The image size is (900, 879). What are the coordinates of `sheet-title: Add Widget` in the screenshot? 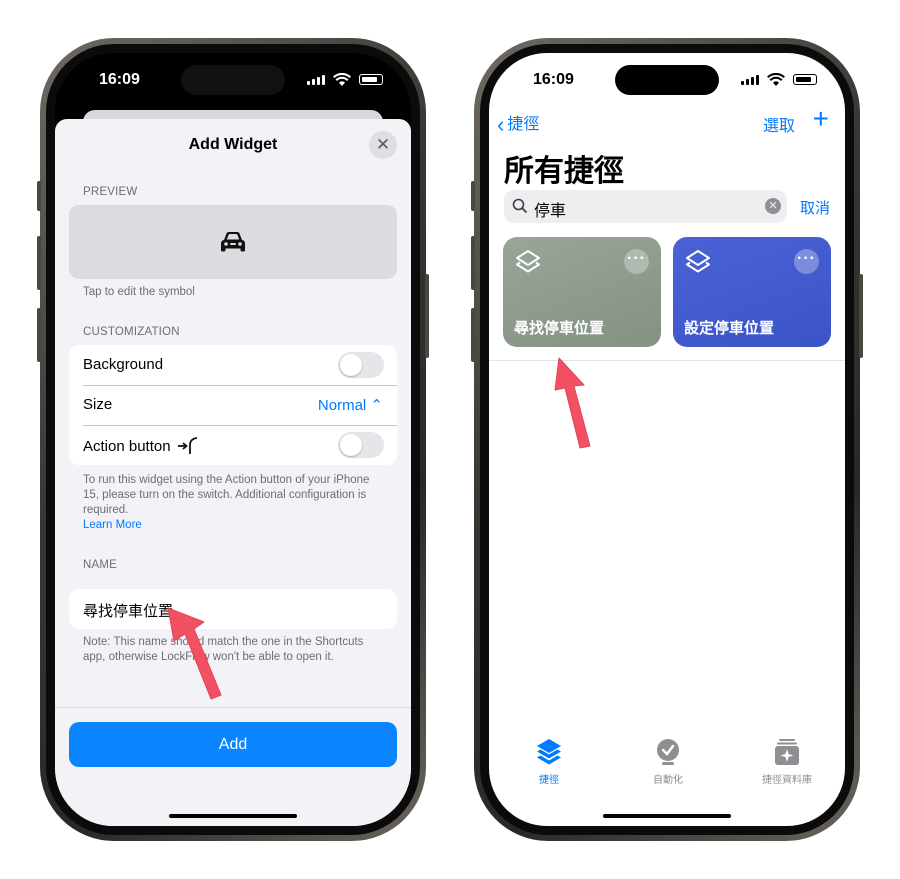 It's located at (233, 144).